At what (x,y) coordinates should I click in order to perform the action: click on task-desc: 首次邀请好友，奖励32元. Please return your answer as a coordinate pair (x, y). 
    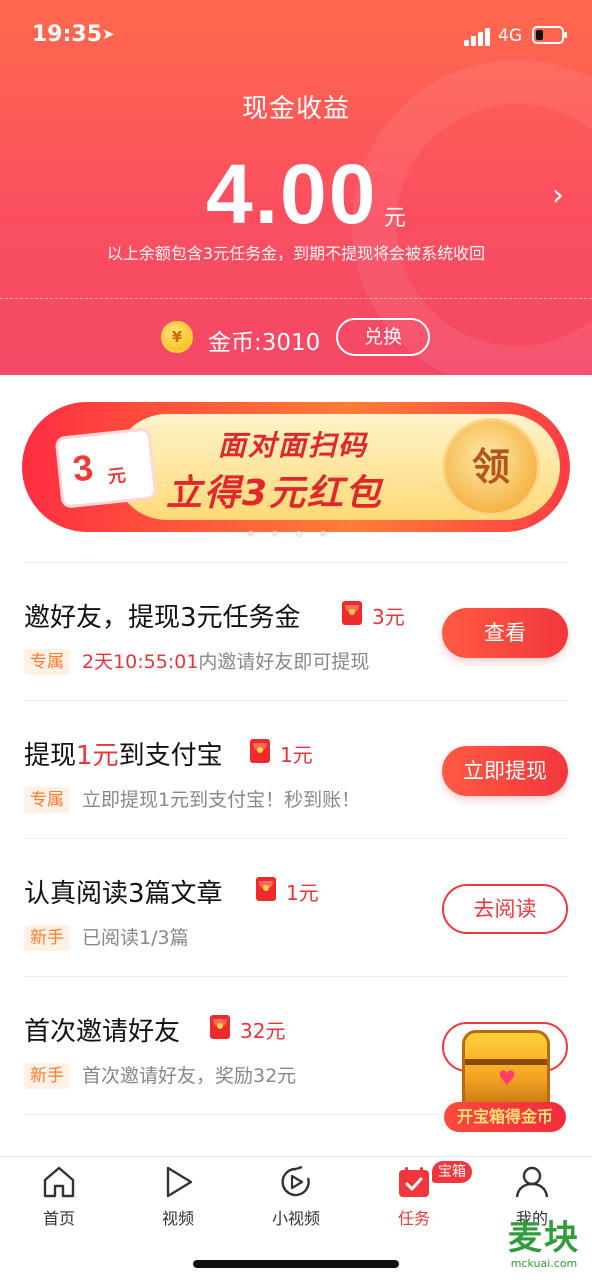
    Looking at the image, I should click on (189, 1076).